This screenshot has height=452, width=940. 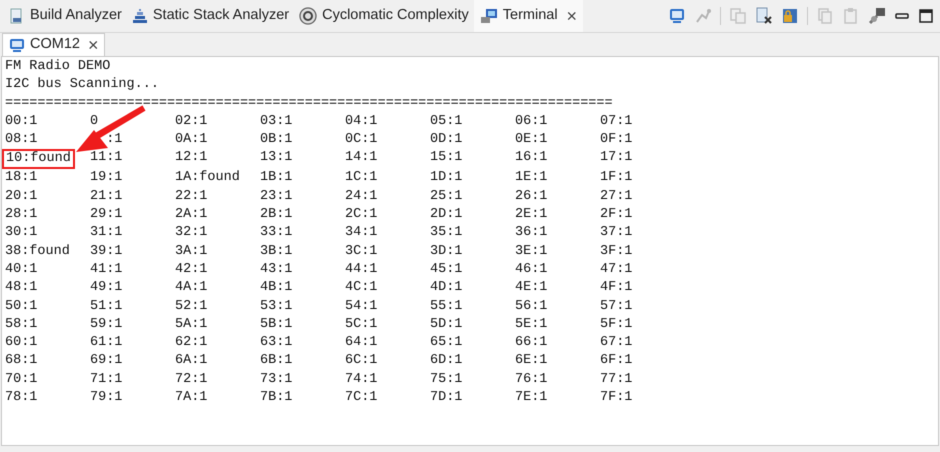 What do you see at coordinates (531, 360) in the screenshot?
I see `scan-result: 6E:1` at bounding box center [531, 360].